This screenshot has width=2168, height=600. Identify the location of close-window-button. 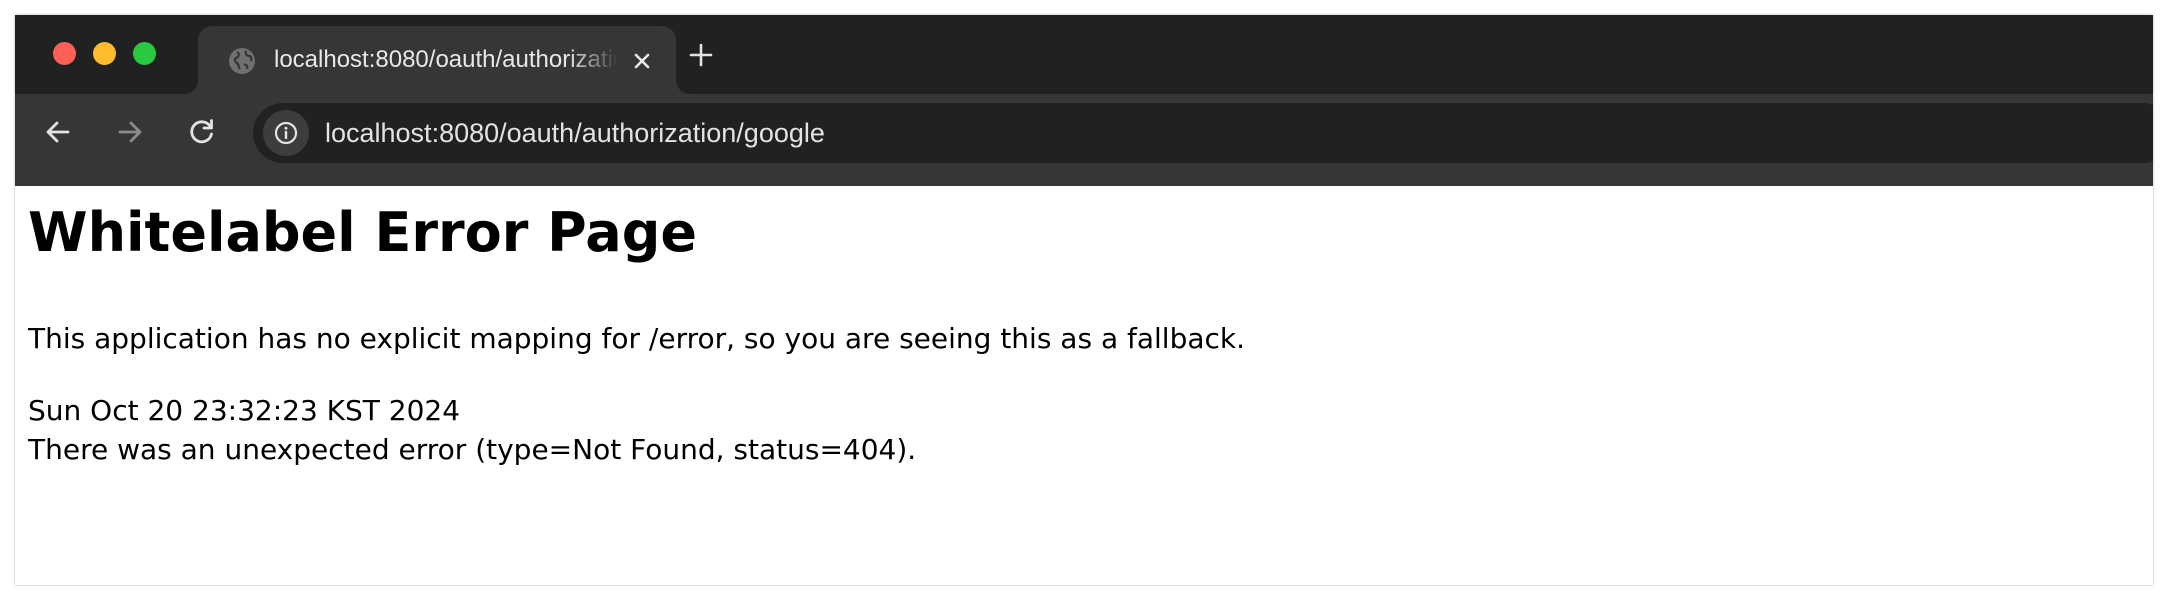
(64, 53).